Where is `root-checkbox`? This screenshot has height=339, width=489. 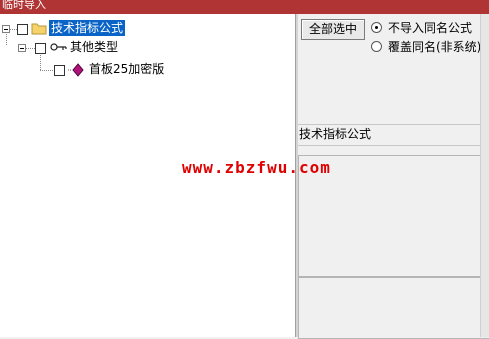
root-checkbox is located at coordinates (22, 29).